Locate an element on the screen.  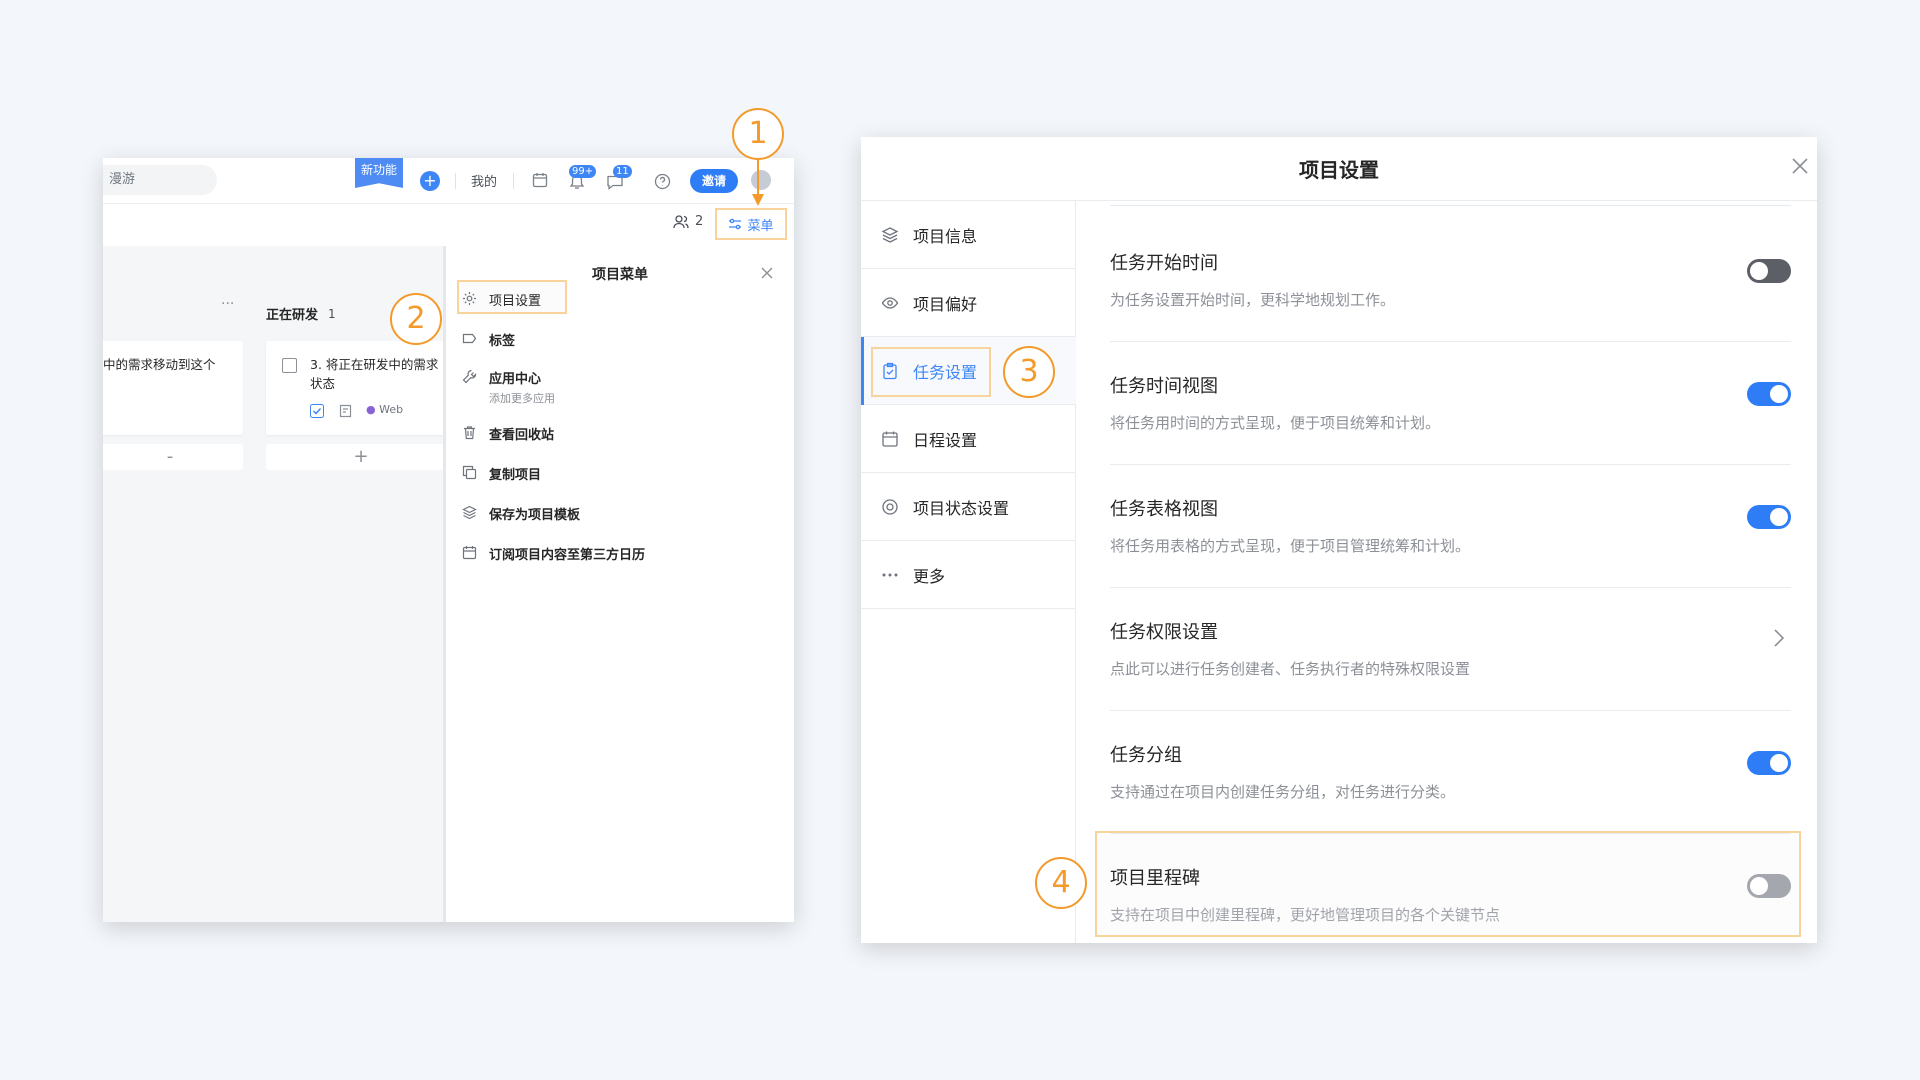
setting-title: 项目里程碑 is located at coordinates (1155, 878).